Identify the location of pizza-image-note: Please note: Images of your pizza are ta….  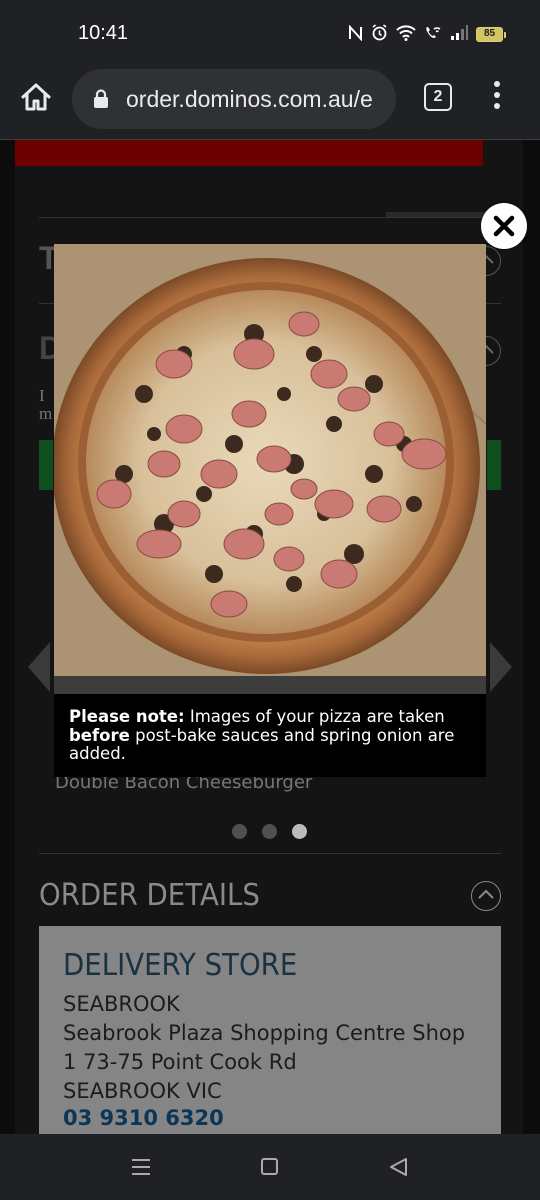
(274, 735).